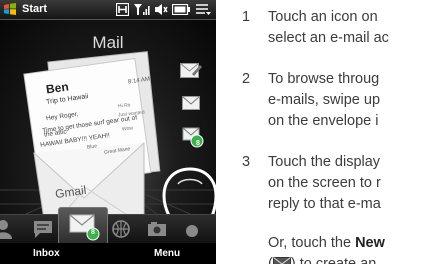 Image resolution: width=430 pixels, height=264 pixels. I want to click on step2-line: e-mails, swipe up, so click(324, 100).